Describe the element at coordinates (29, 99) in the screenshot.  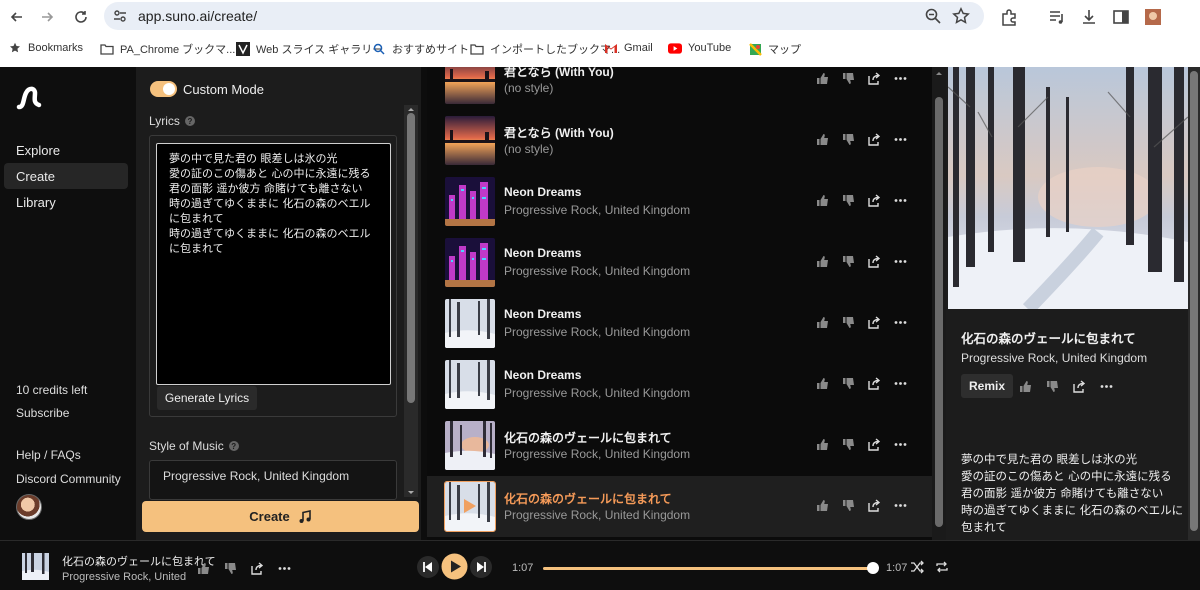
I see `suno-logo-icon` at that location.